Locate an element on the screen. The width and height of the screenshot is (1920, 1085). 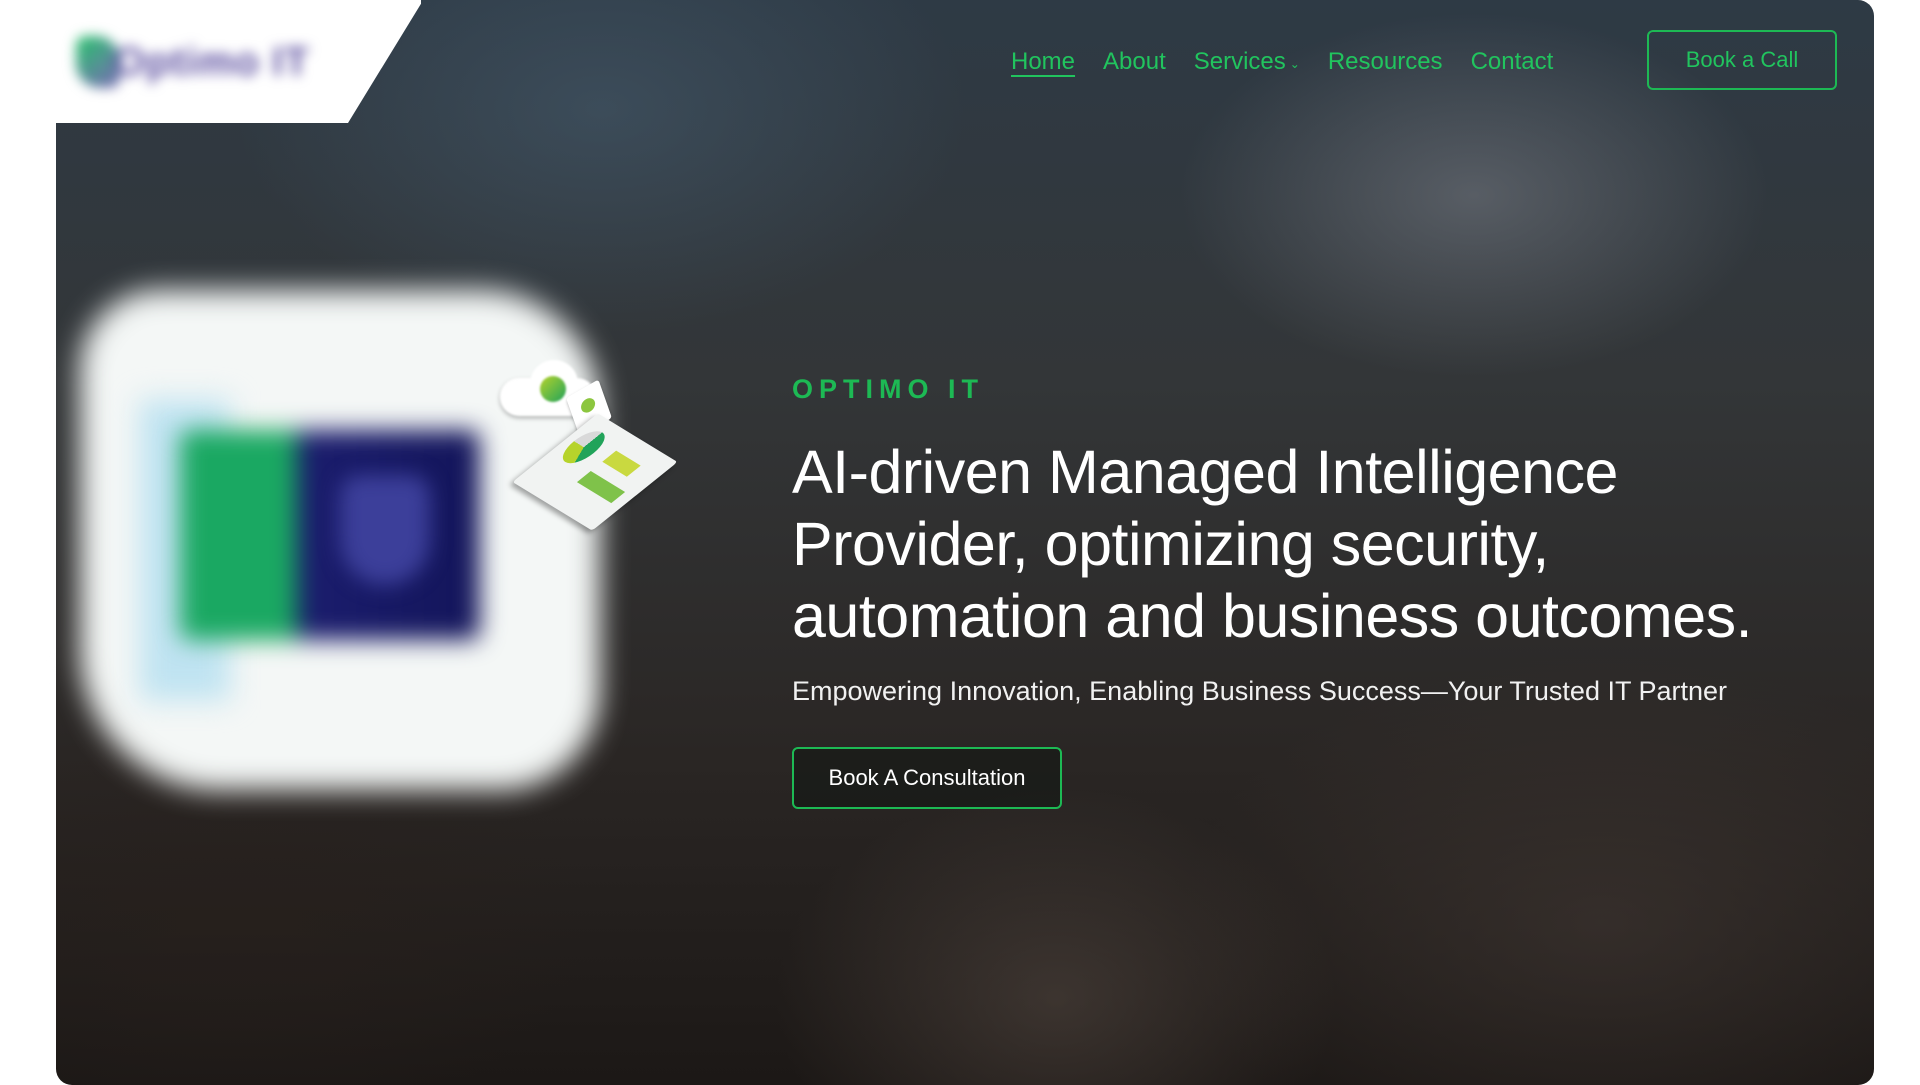
nav-item-home: Home is located at coordinates (1043, 62).